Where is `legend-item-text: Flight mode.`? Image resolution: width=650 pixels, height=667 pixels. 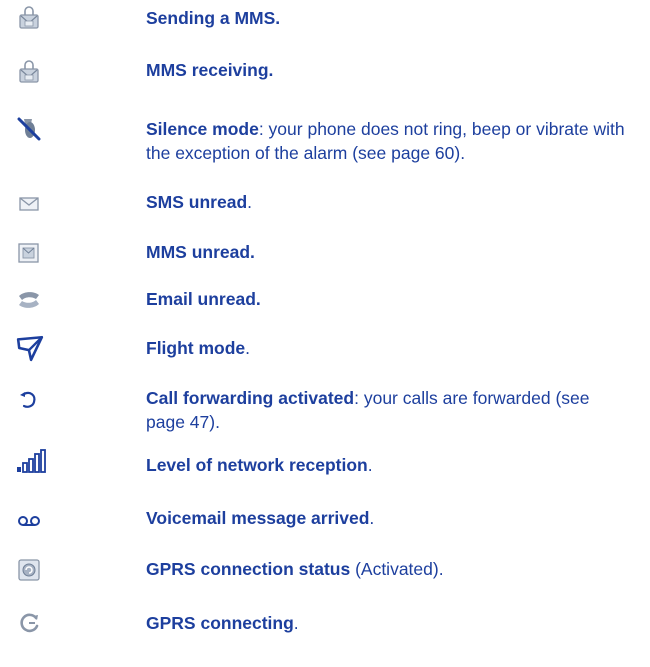 legend-item-text: Flight mode. is located at coordinates (386, 348).